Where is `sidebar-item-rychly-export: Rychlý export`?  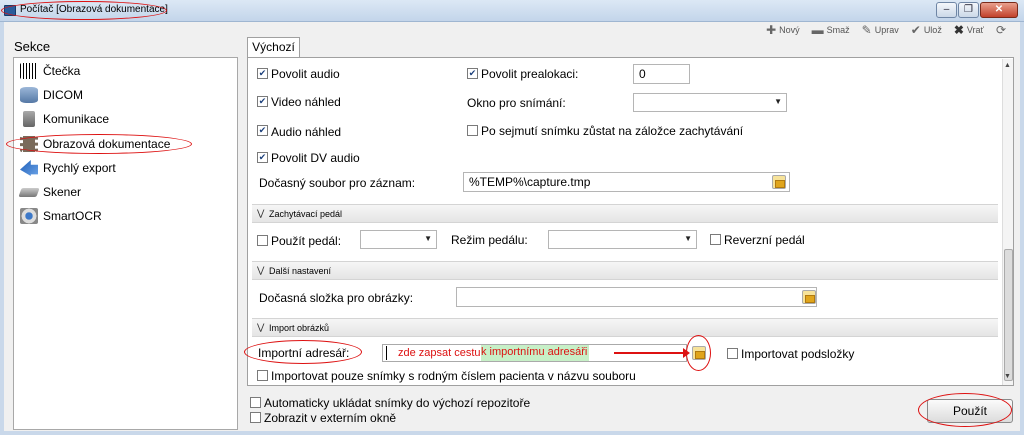 sidebar-item-rychly-export: Rychlý export is located at coordinates (68, 168).